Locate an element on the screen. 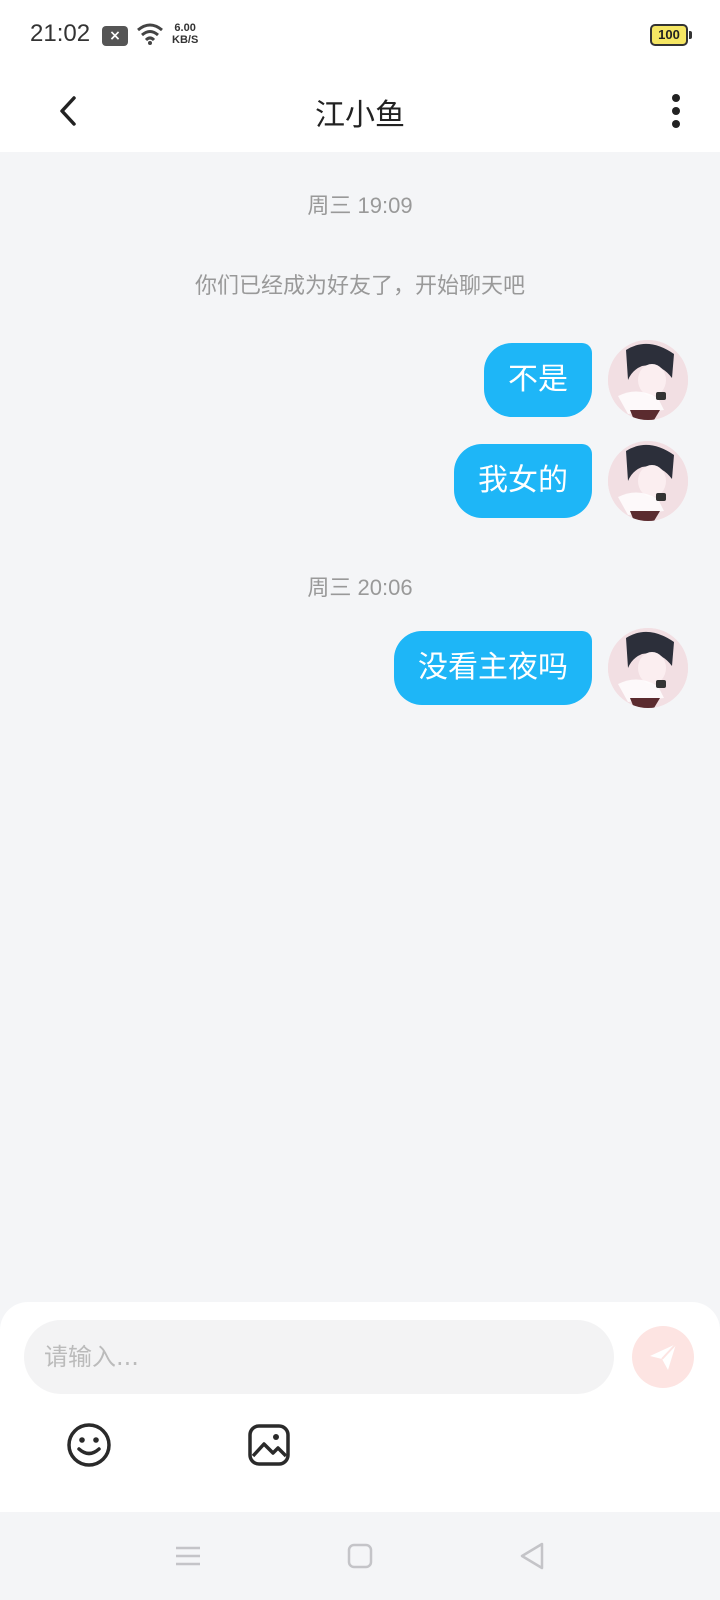  battery-level: 100 is located at coordinates (669, 34).